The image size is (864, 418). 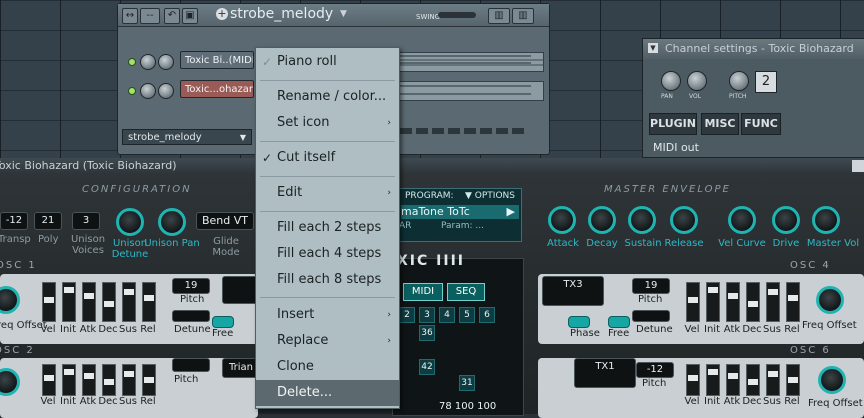 I want to click on osc6-pitch-value: -12, so click(x=655, y=370).